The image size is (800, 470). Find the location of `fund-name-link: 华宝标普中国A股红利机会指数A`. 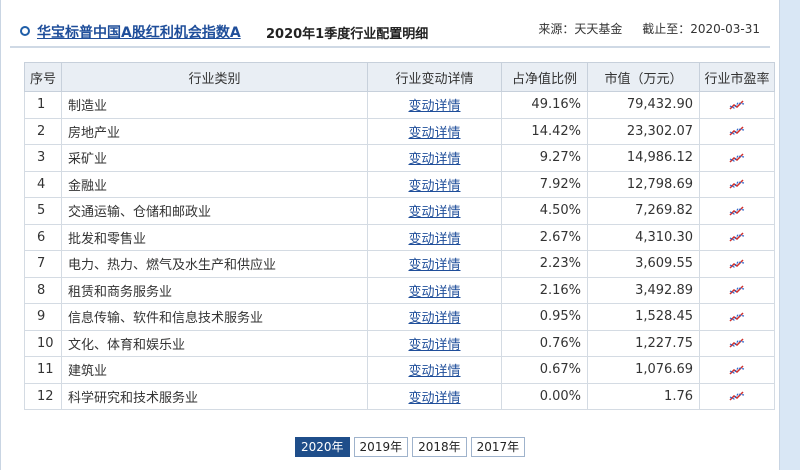

fund-name-link: 华宝标普中国A股红利机会指数A is located at coordinates (139, 32).